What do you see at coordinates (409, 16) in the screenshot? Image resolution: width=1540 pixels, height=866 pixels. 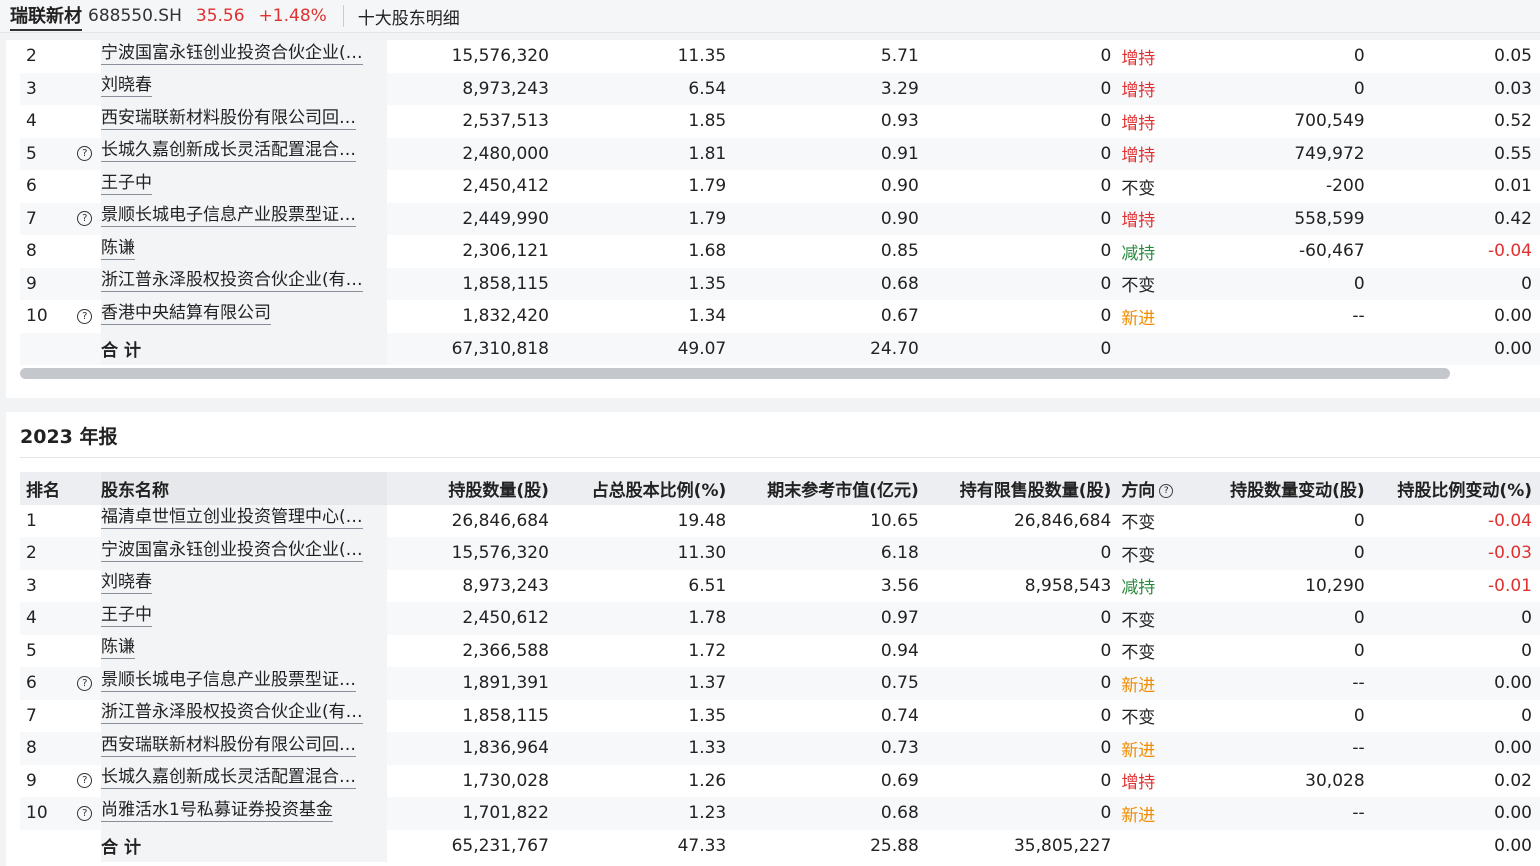 I see `tab-top10-holders: 十大股东明细` at bounding box center [409, 16].